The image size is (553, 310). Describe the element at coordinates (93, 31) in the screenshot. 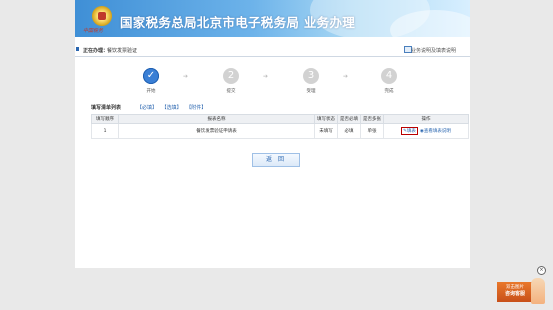

I see `brand-text: 中国税务` at that location.